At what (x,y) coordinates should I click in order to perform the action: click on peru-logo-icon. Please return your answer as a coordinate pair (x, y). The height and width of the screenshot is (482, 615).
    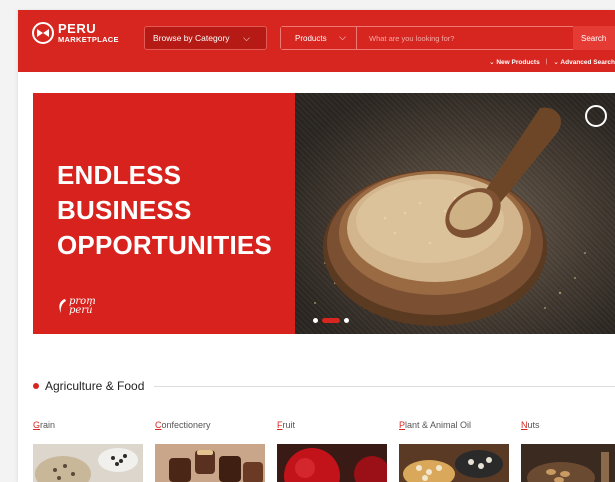
    Looking at the image, I should click on (43, 33).